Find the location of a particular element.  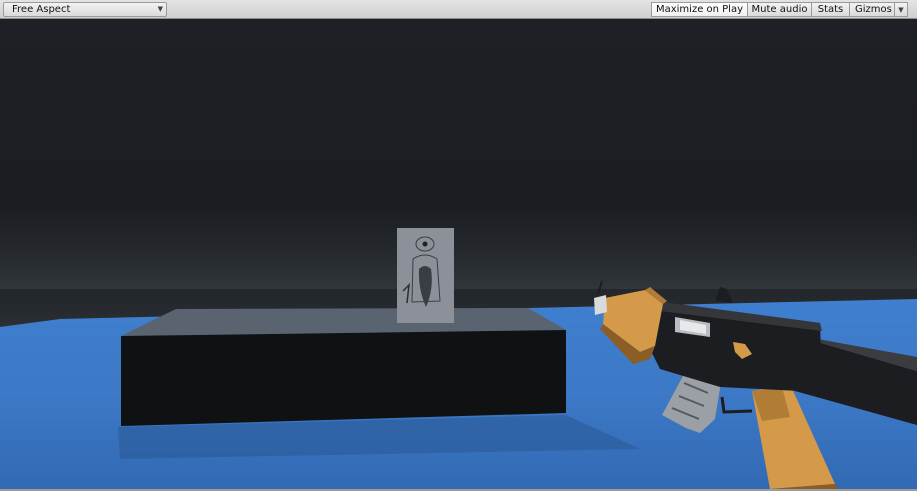

aspect-ratio-dropdown: Free Aspect ▼ is located at coordinates (85, 9).